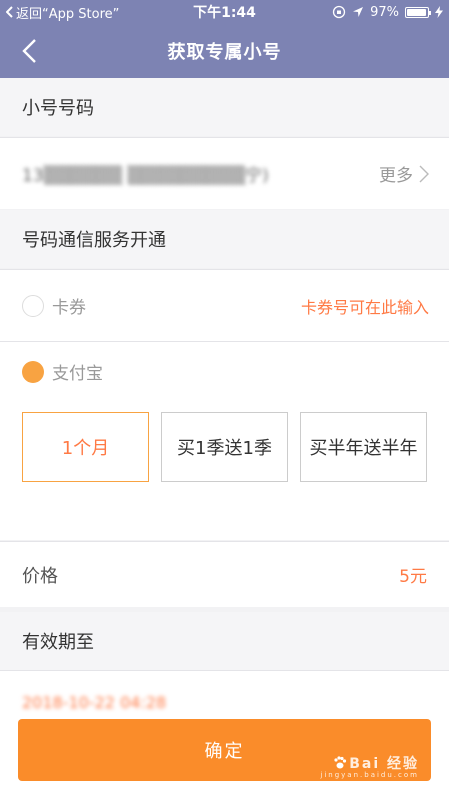 This screenshot has height=800, width=449. Describe the element at coordinates (85, 447) in the screenshot. I see `plan-option-1: 1个月` at that location.